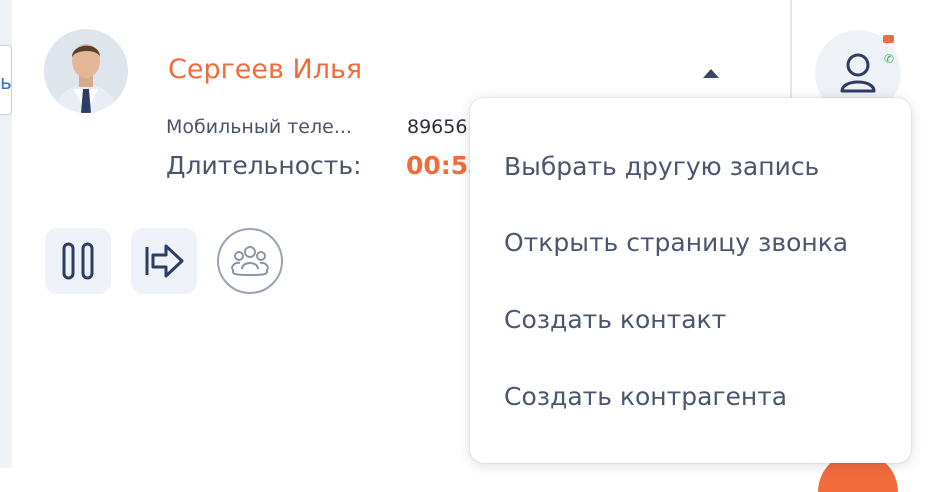 This screenshot has width=929, height=492. I want to click on transfer-icon, so click(164, 261).